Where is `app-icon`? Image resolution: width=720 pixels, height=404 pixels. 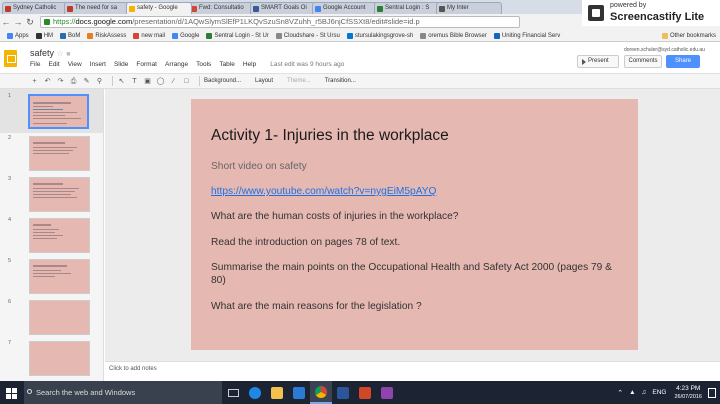 app-icon is located at coordinates (387, 392).